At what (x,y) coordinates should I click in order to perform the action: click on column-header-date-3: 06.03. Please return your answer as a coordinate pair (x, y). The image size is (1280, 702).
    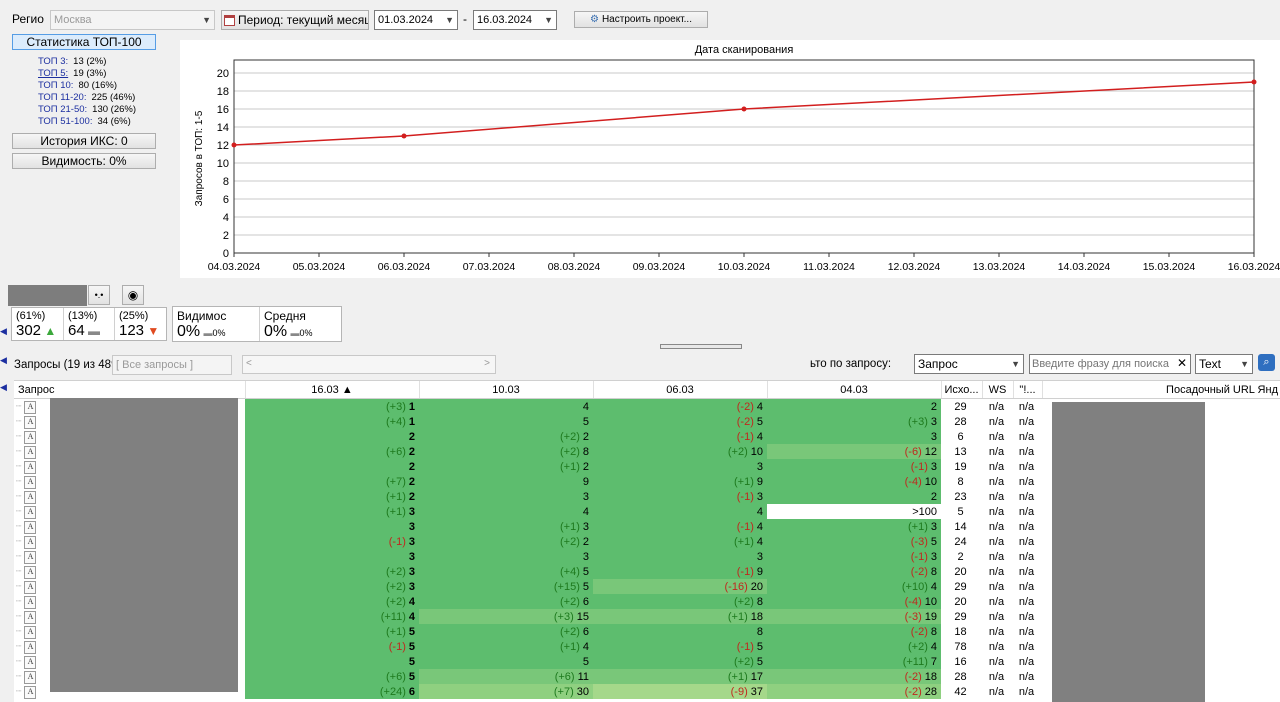
    Looking at the image, I should click on (680, 390).